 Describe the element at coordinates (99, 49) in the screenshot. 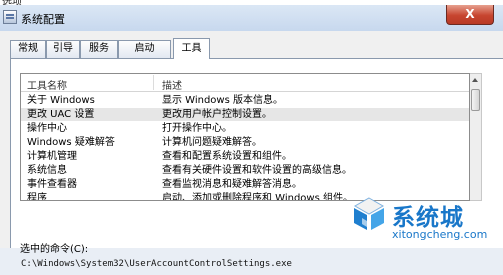

I see `tab-services: 服务` at that location.